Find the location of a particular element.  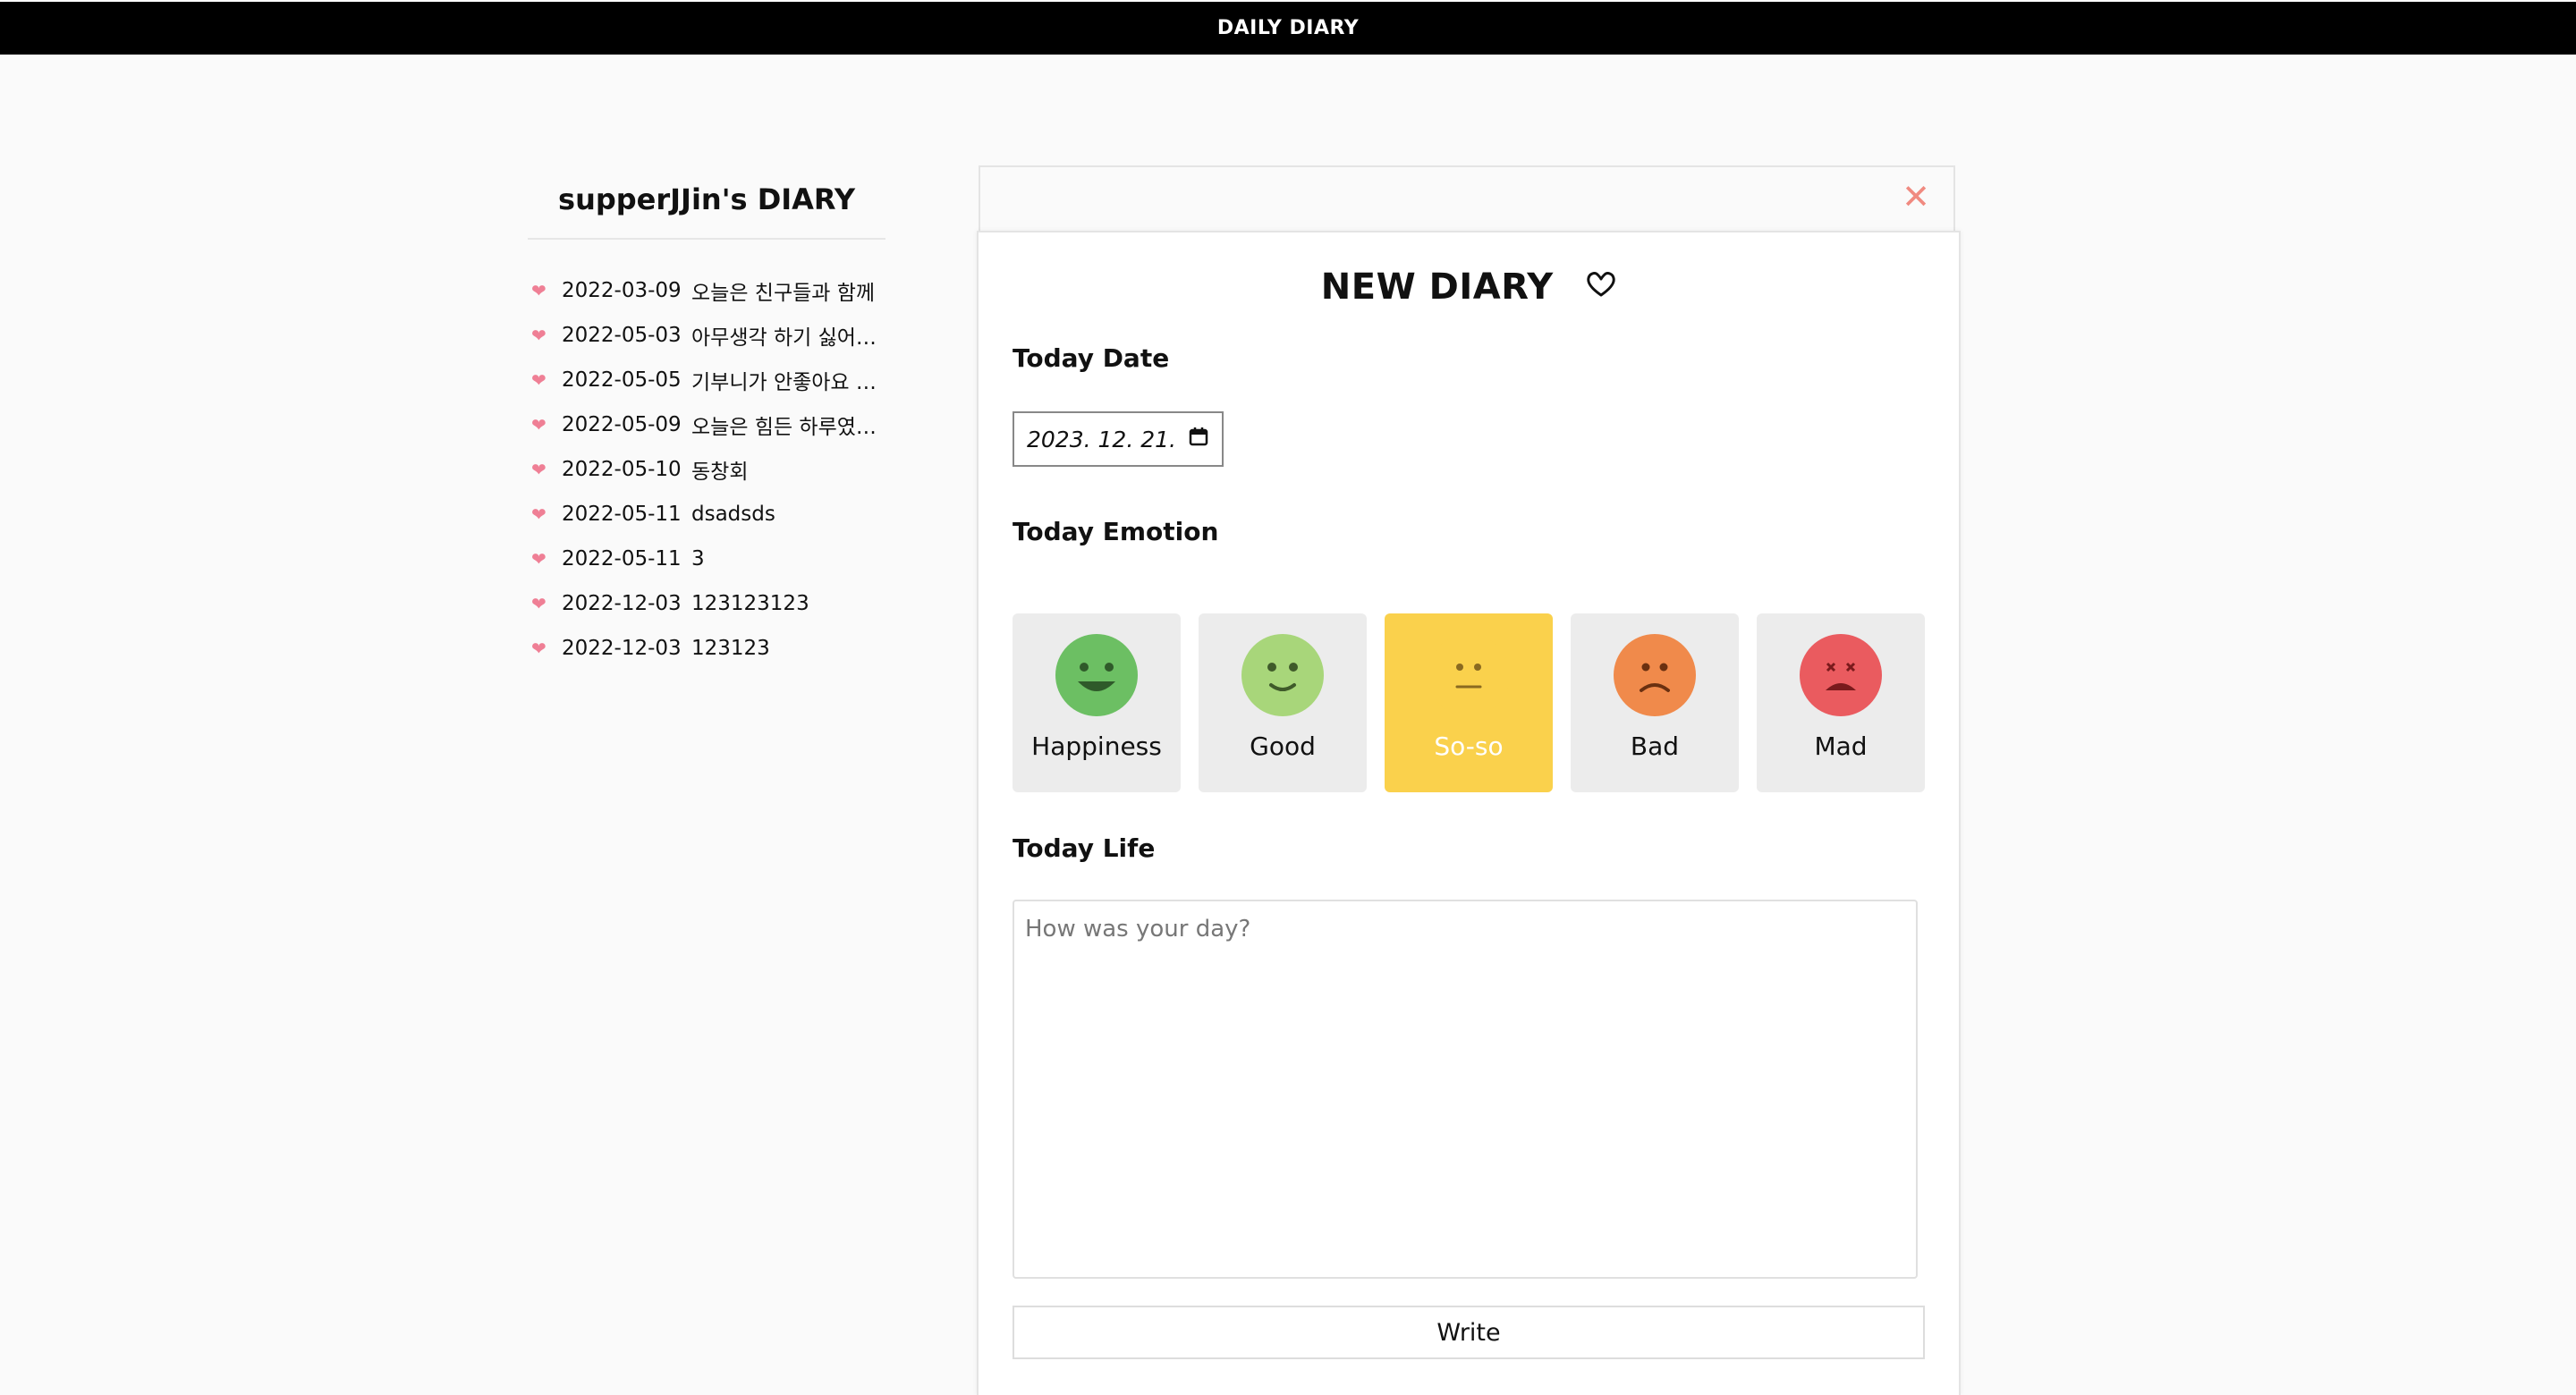

emotion-label-bad: Bad is located at coordinates (1655, 746).